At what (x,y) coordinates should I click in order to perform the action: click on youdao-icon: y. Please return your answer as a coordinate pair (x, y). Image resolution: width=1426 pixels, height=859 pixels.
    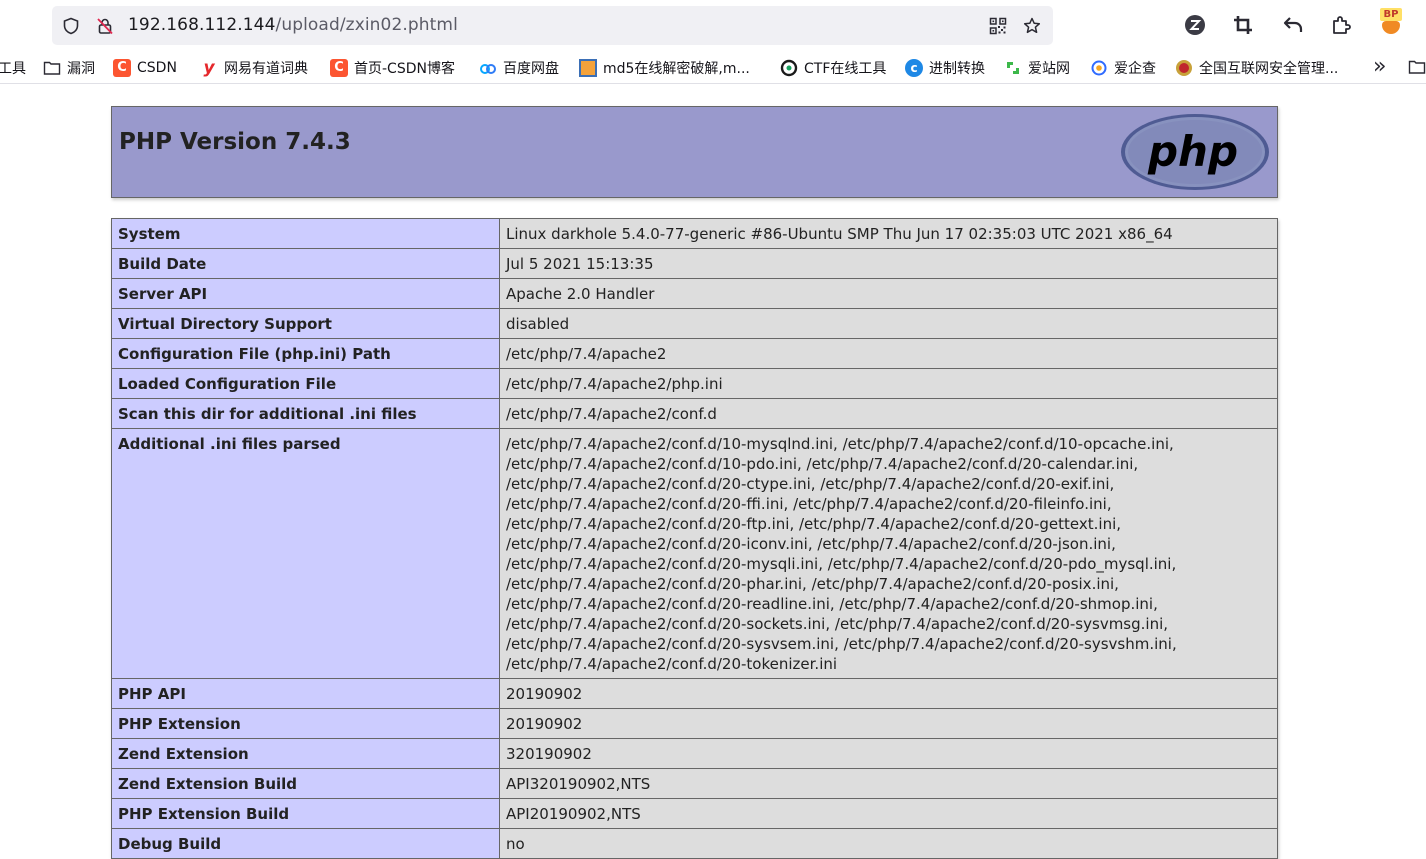
    Looking at the image, I should click on (209, 68).